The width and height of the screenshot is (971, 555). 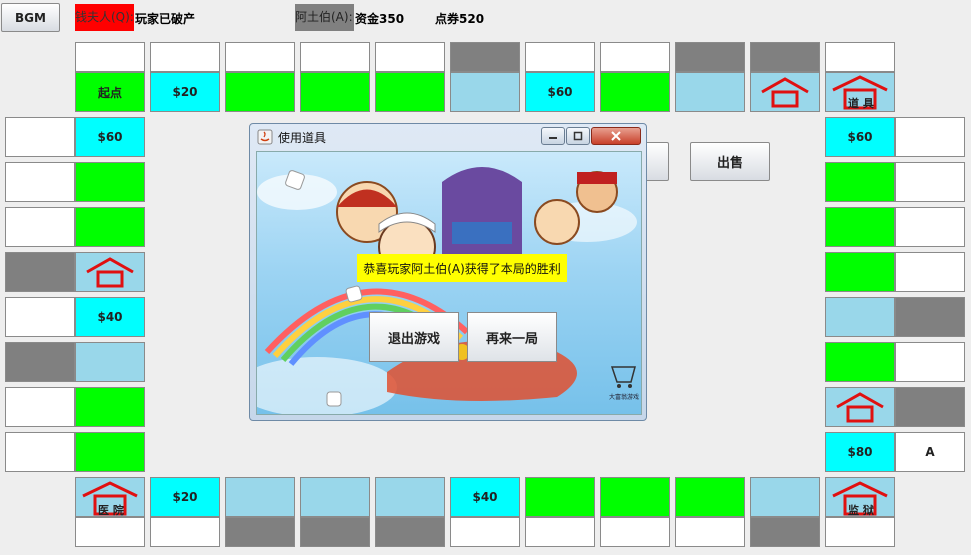 What do you see at coordinates (30, 17) in the screenshot?
I see `bgm-button: BGM` at bounding box center [30, 17].